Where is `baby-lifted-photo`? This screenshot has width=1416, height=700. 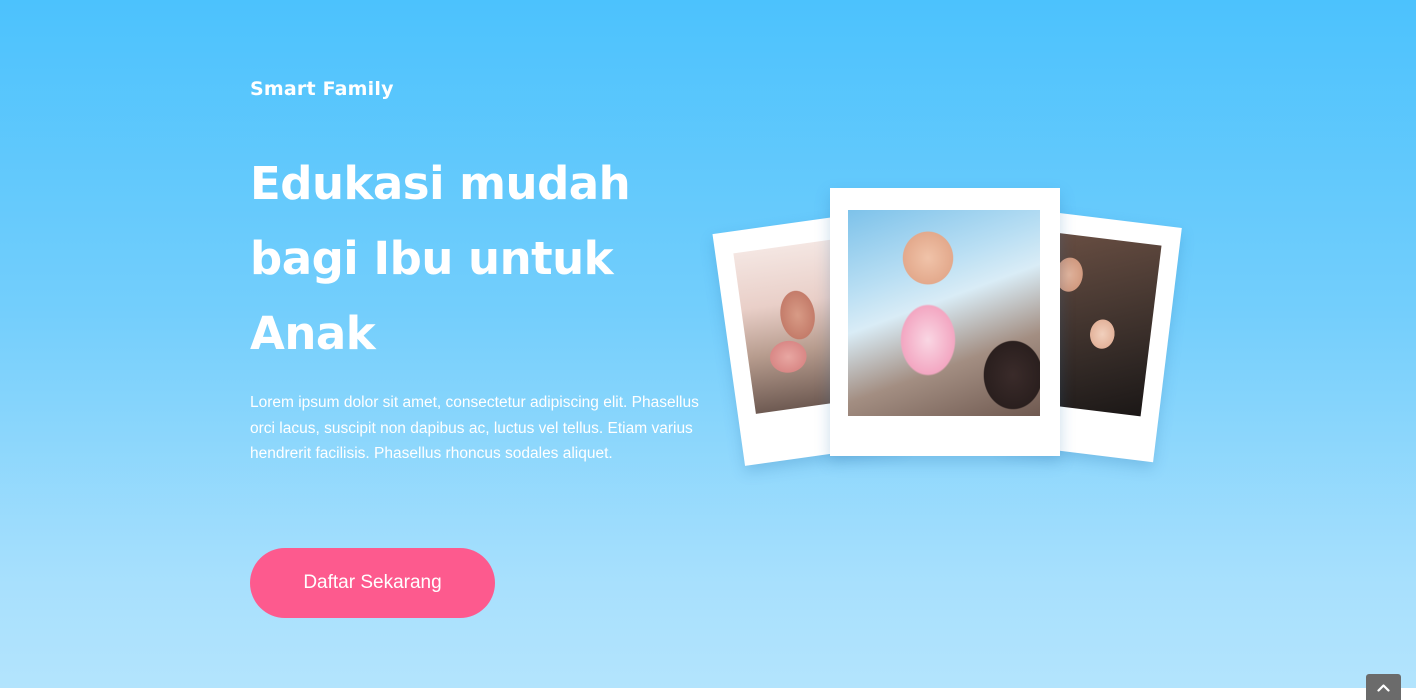
baby-lifted-photo is located at coordinates (944, 313).